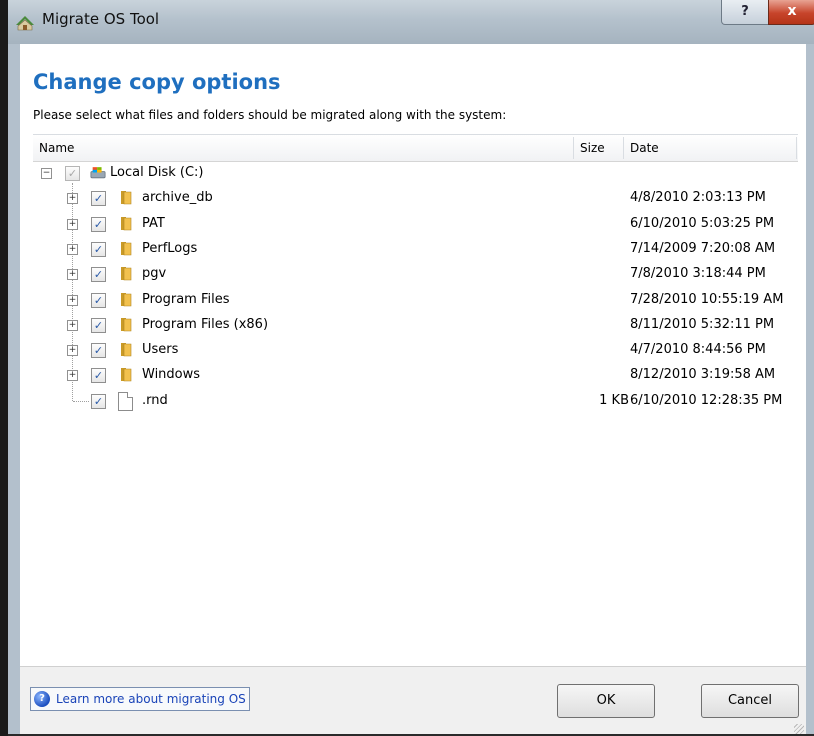 The height and width of the screenshot is (736, 814). I want to click on tree-item-label: Windows, so click(171, 375).